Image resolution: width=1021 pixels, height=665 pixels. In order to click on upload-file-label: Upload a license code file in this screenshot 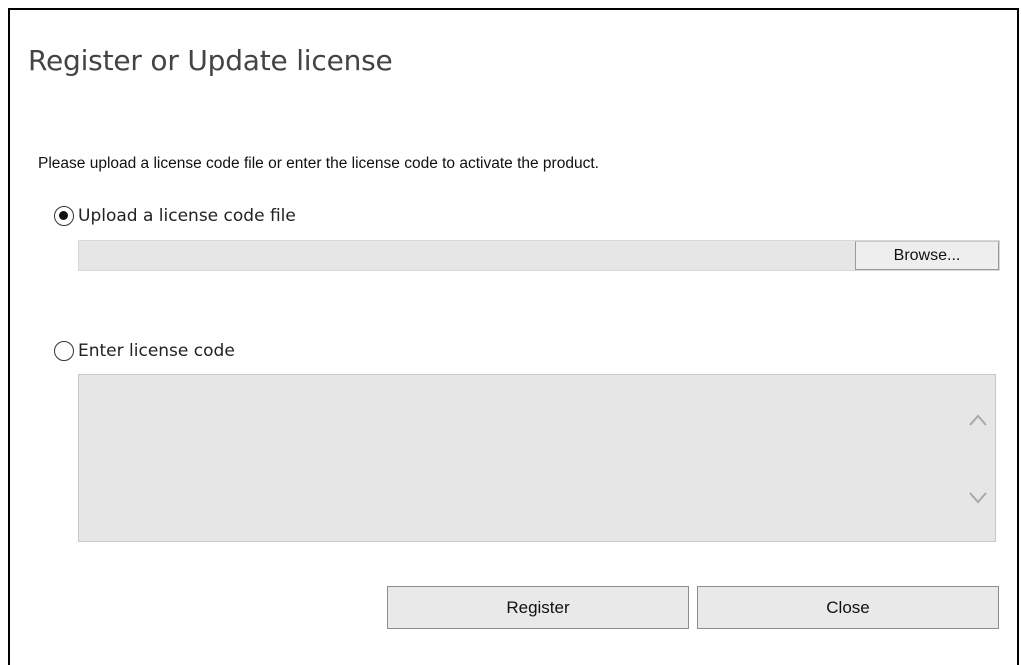, I will do `click(187, 216)`.